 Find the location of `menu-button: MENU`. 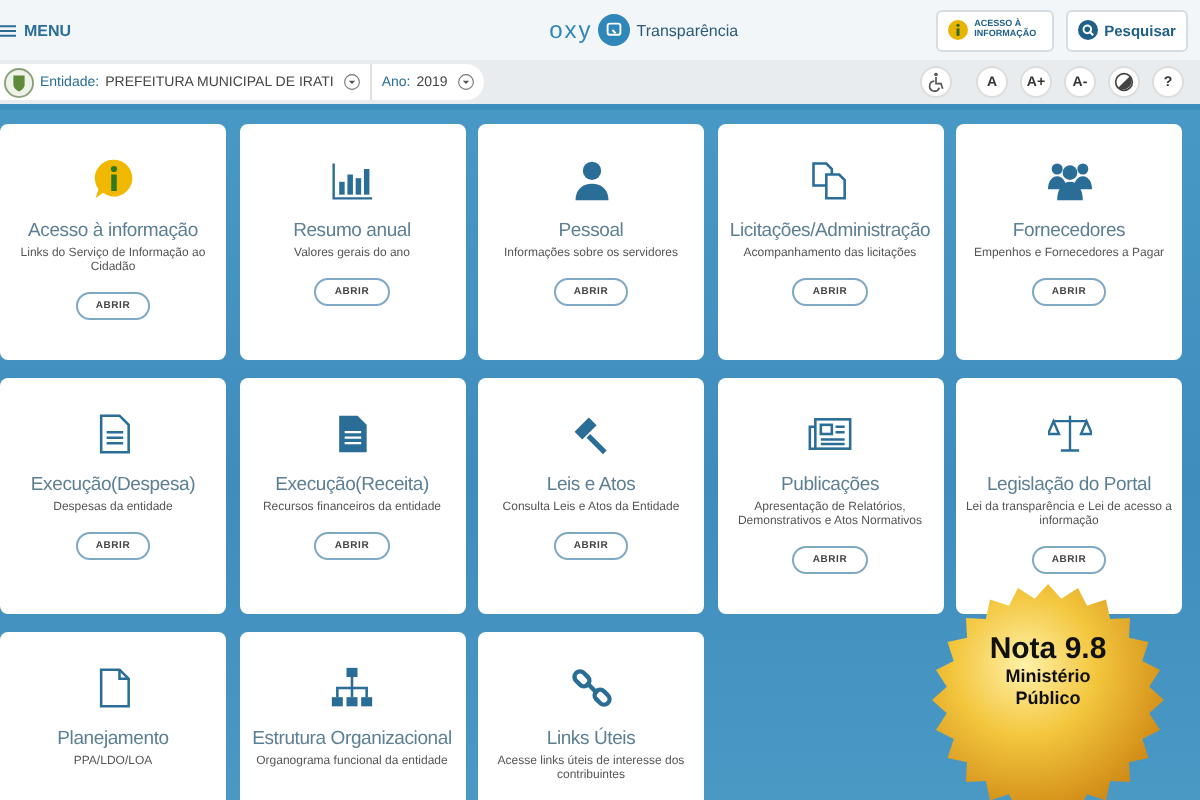

menu-button: MENU is located at coordinates (36, 30).